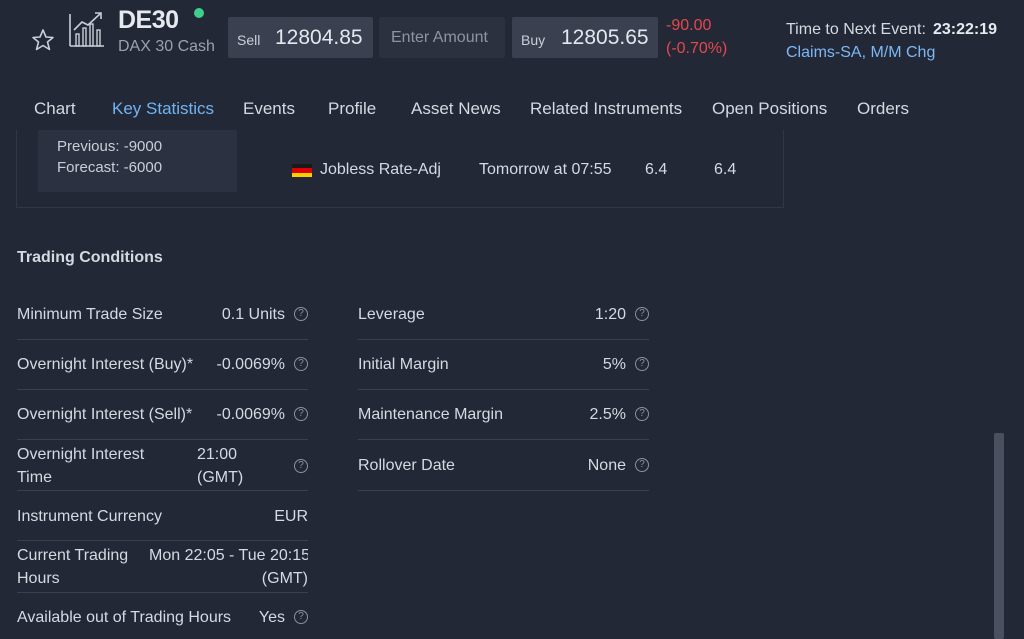 The width and height of the screenshot is (1024, 639). What do you see at coordinates (89, 516) in the screenshot?
I see `condition-label: Instrument Currency` at bounding box center [89, 516].